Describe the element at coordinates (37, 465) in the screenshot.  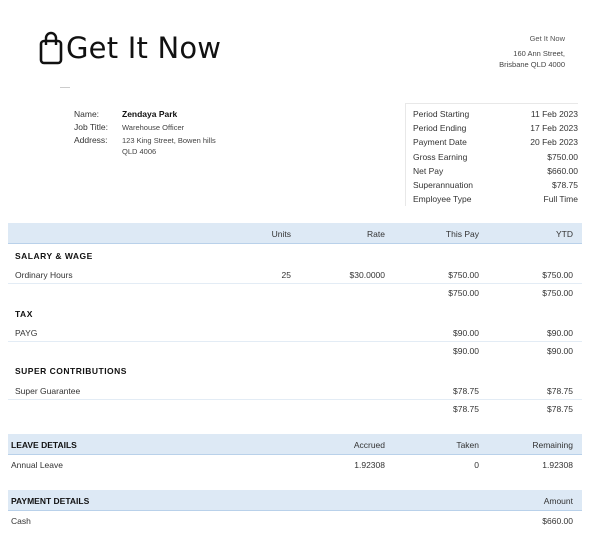
I see `row-label: Annual Leave` at that location.